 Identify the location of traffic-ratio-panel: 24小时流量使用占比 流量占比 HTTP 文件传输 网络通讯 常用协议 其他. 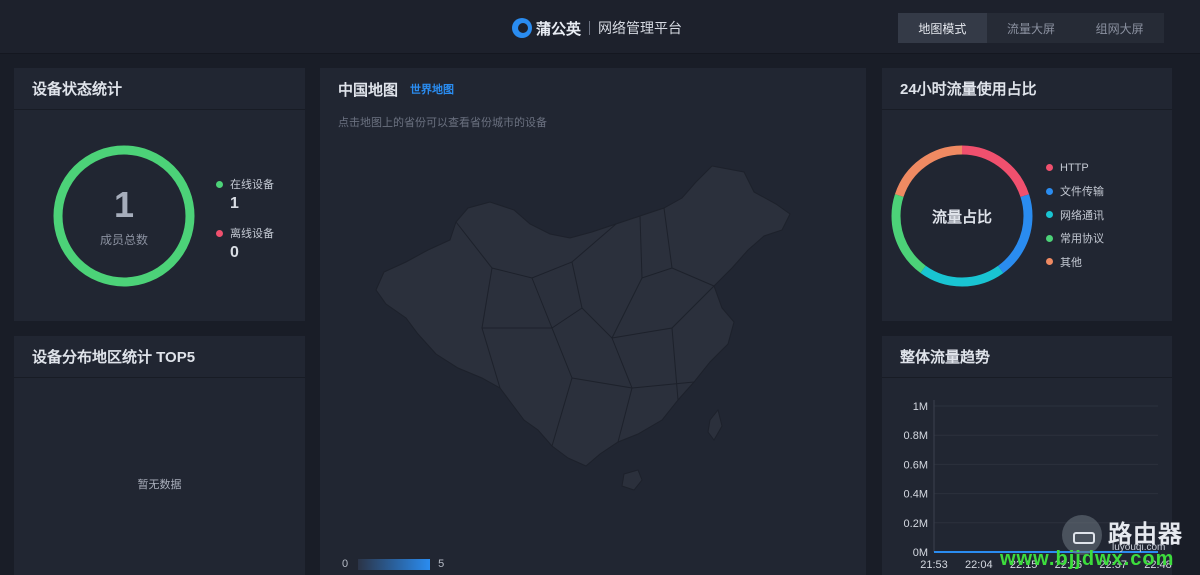
(1027, 194).